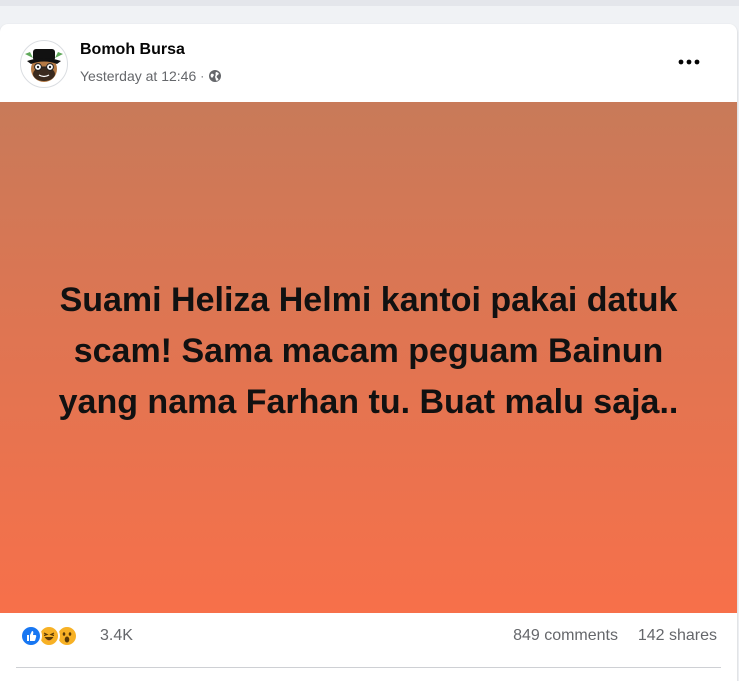 Image resolution: width=739 pixels, height=681 pixels. I want to click on reactions-bar: 3.4K 849 comments 142 shares, so click(368, 636).